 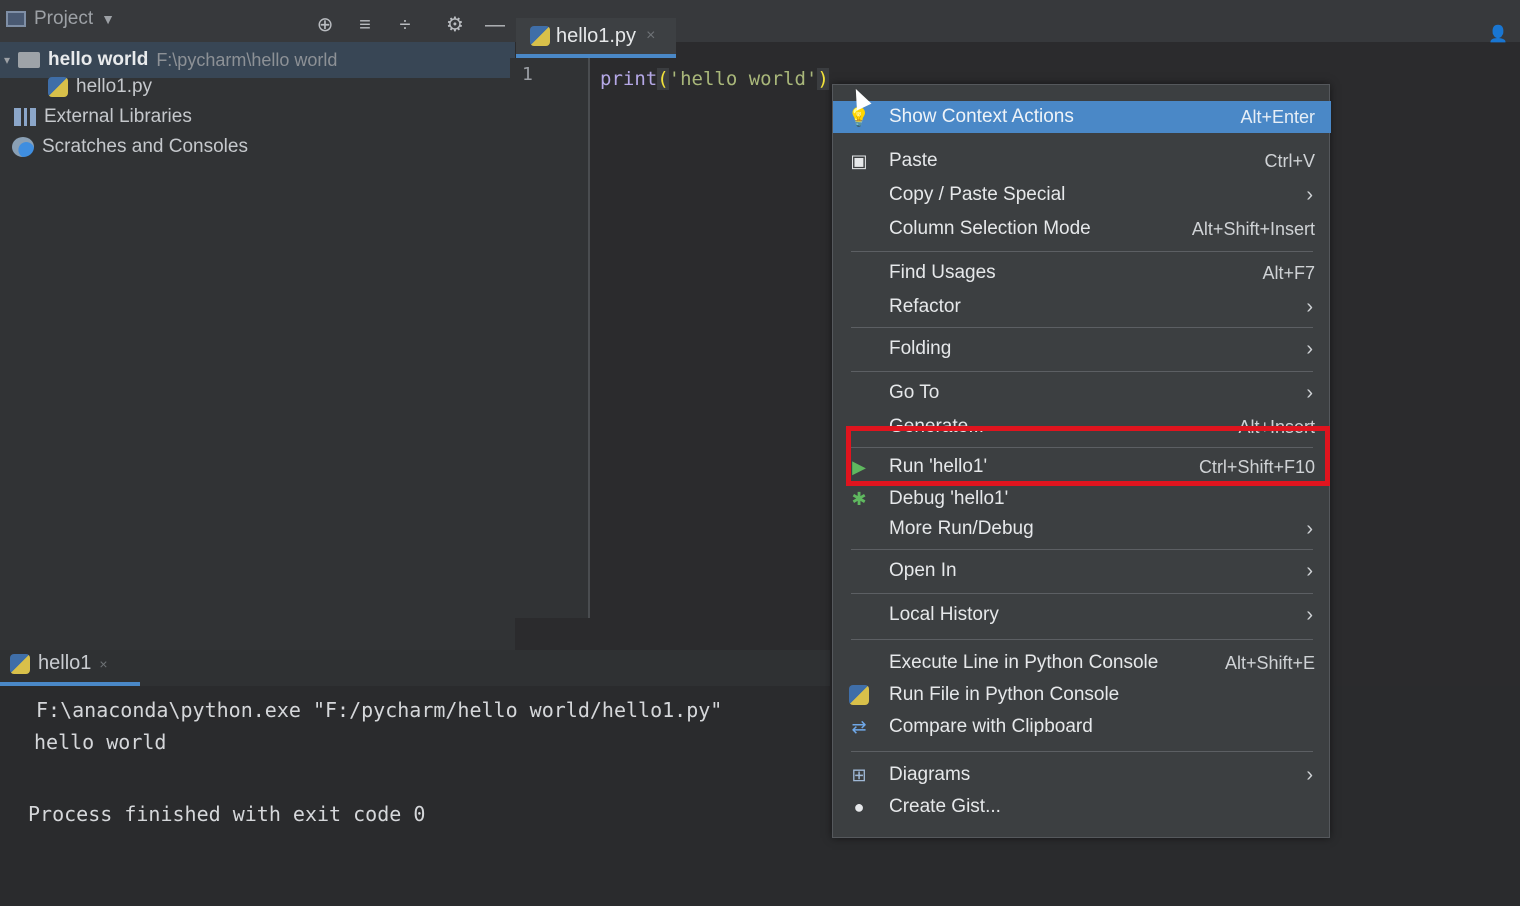 I want to click on tree-item-label: Scratches and Consoles, so click(x=145, y=146).